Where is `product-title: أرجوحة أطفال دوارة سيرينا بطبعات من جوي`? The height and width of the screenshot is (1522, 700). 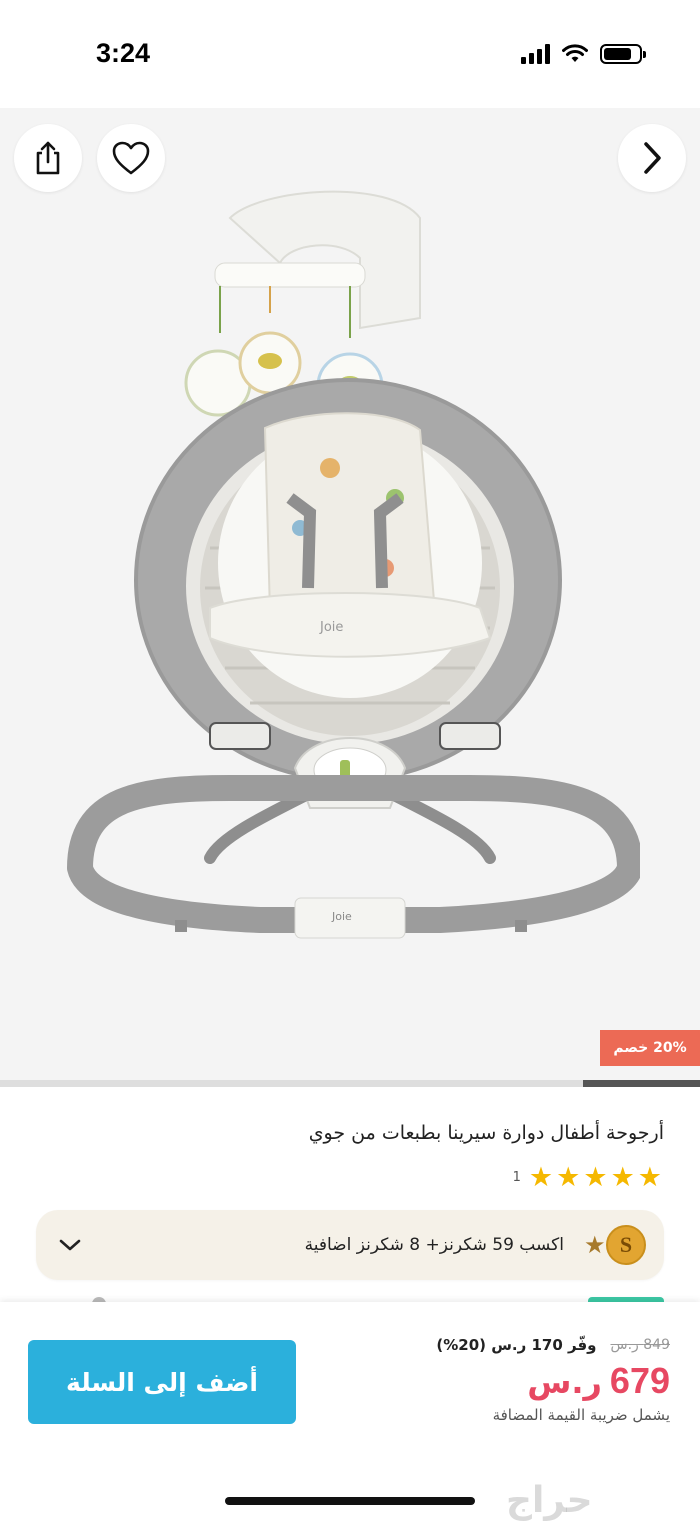 product-title: أرجوحة أطفال دوارة سيرينا بطبعات من جوي is located at coordinates (486, 1133).